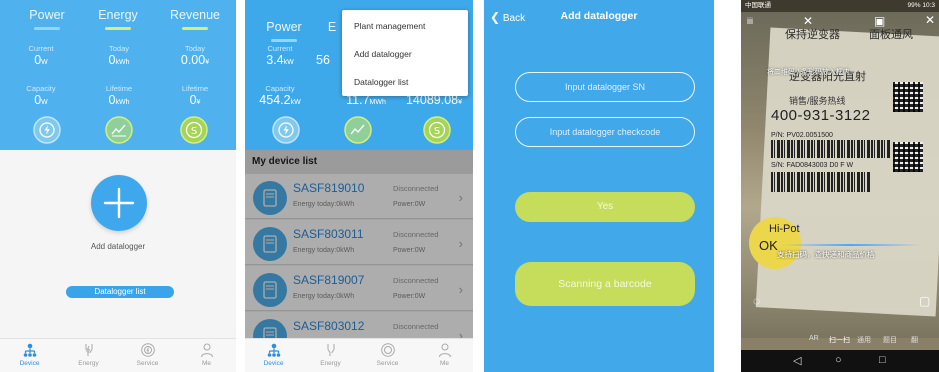 This screenshot has width=939, height=372. What do you see at coordinates (879, 21) in the screenshot?
I see `gallery-icon: ▣` at bounding box center [879, 21].